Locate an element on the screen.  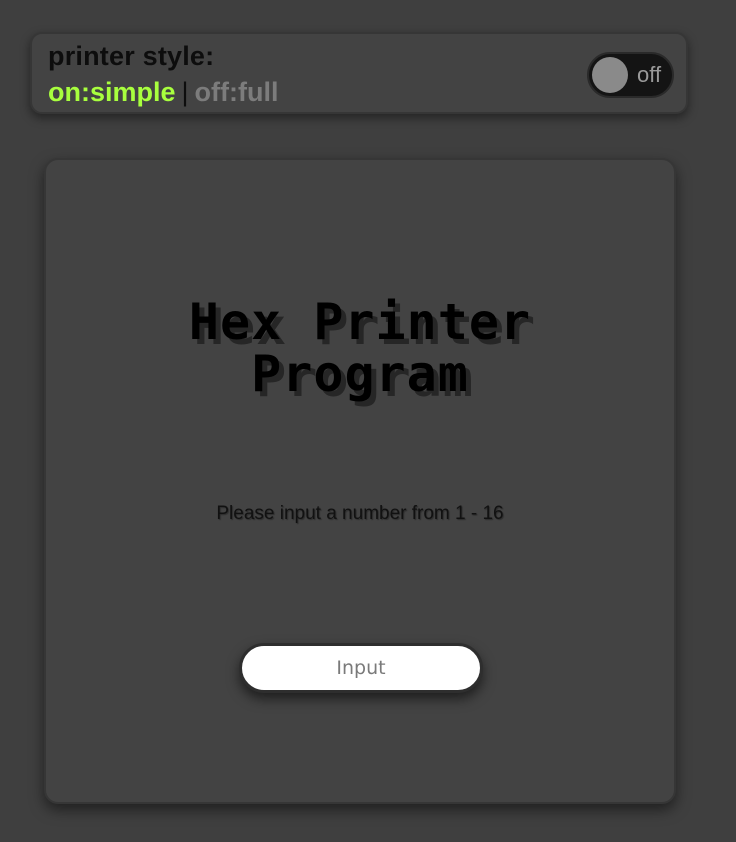
program-title-line1: Hex Printer is located at coordinates (360, 322).